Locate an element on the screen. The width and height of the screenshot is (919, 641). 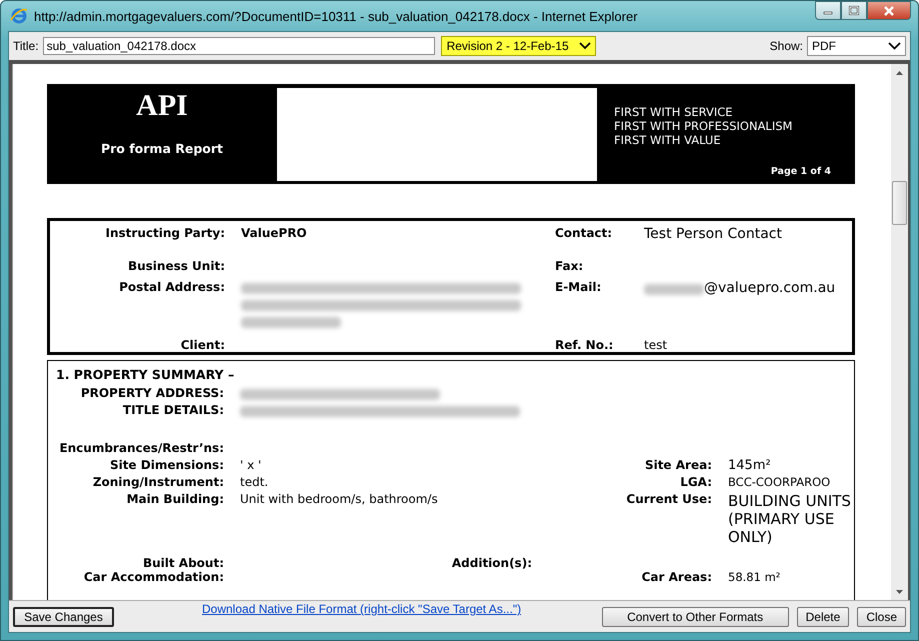
close-icon is located at coordinates (889, 11).